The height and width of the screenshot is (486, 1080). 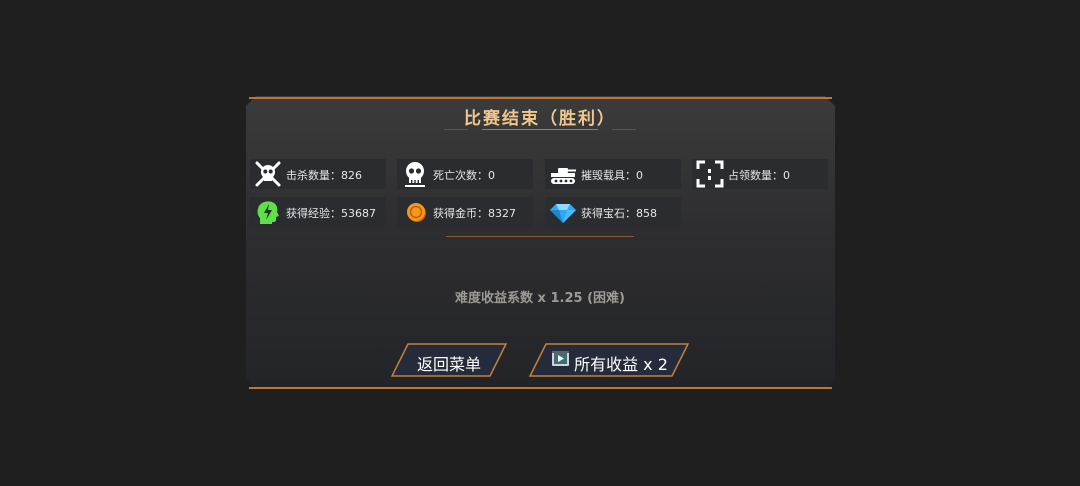 I want to click on stat-deaths-label: 死亡次数：0, so click(x=464, y=175).